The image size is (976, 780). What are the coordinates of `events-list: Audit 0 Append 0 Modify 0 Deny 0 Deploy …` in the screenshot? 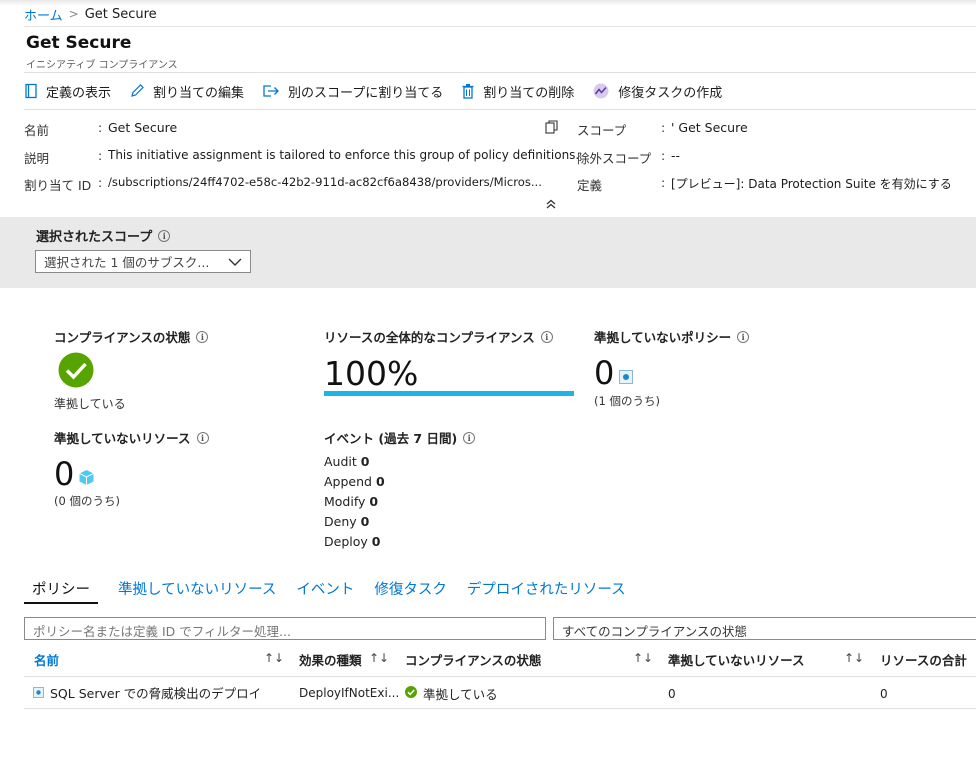 It's located at (354, 502).